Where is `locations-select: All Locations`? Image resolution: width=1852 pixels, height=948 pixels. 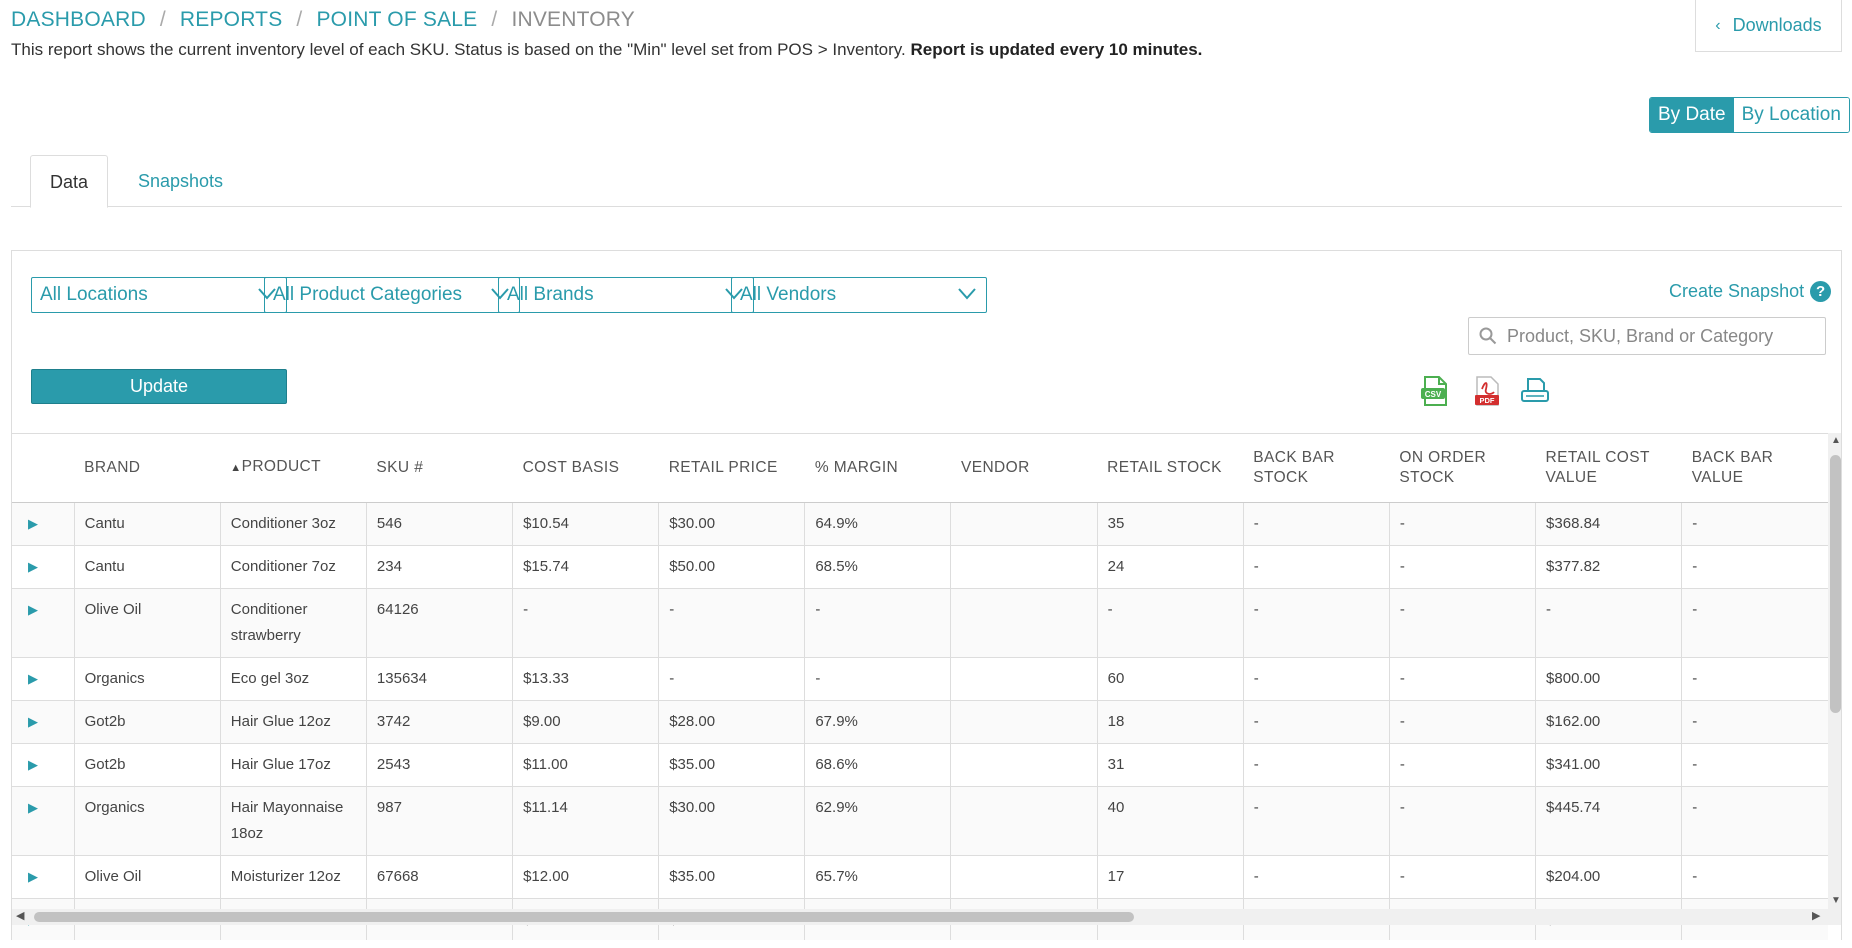 locations-select: All Locations is located at coordinates (159, 295).